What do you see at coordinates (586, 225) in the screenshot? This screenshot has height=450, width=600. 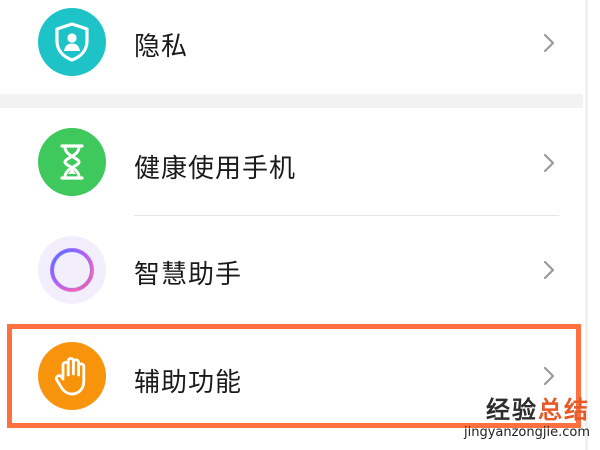 I see `scrollbar` at bounding box center [586, 225].